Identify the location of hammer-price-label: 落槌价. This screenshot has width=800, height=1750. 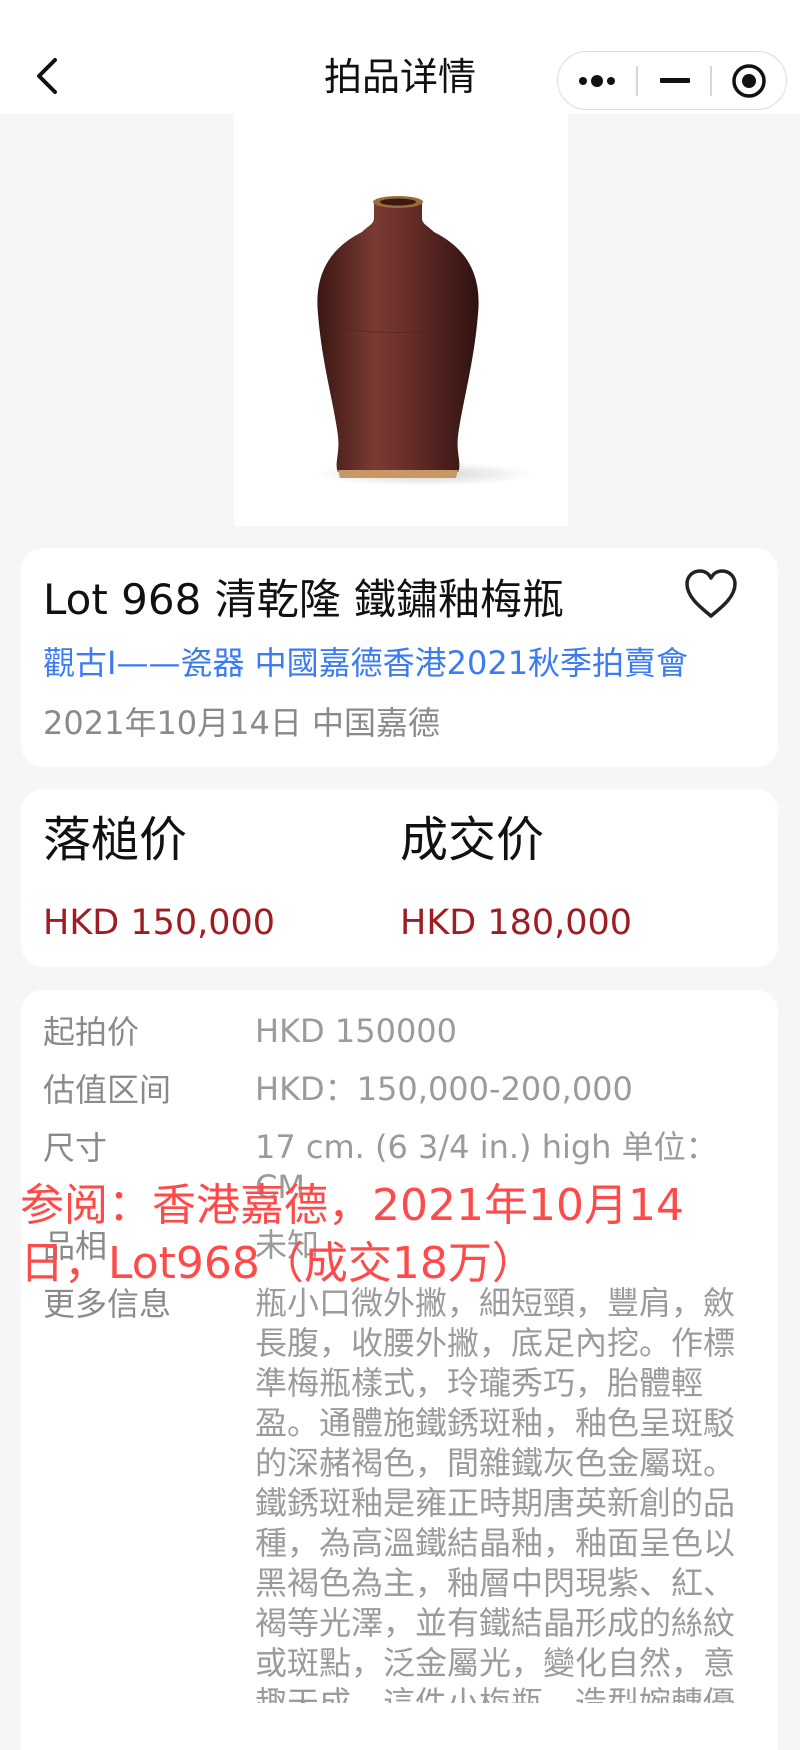
(115, 840).